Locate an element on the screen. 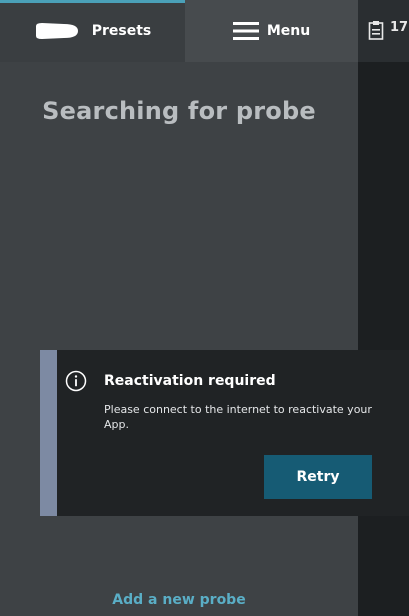  clipboard-icon is located at coordinates (376, 30).